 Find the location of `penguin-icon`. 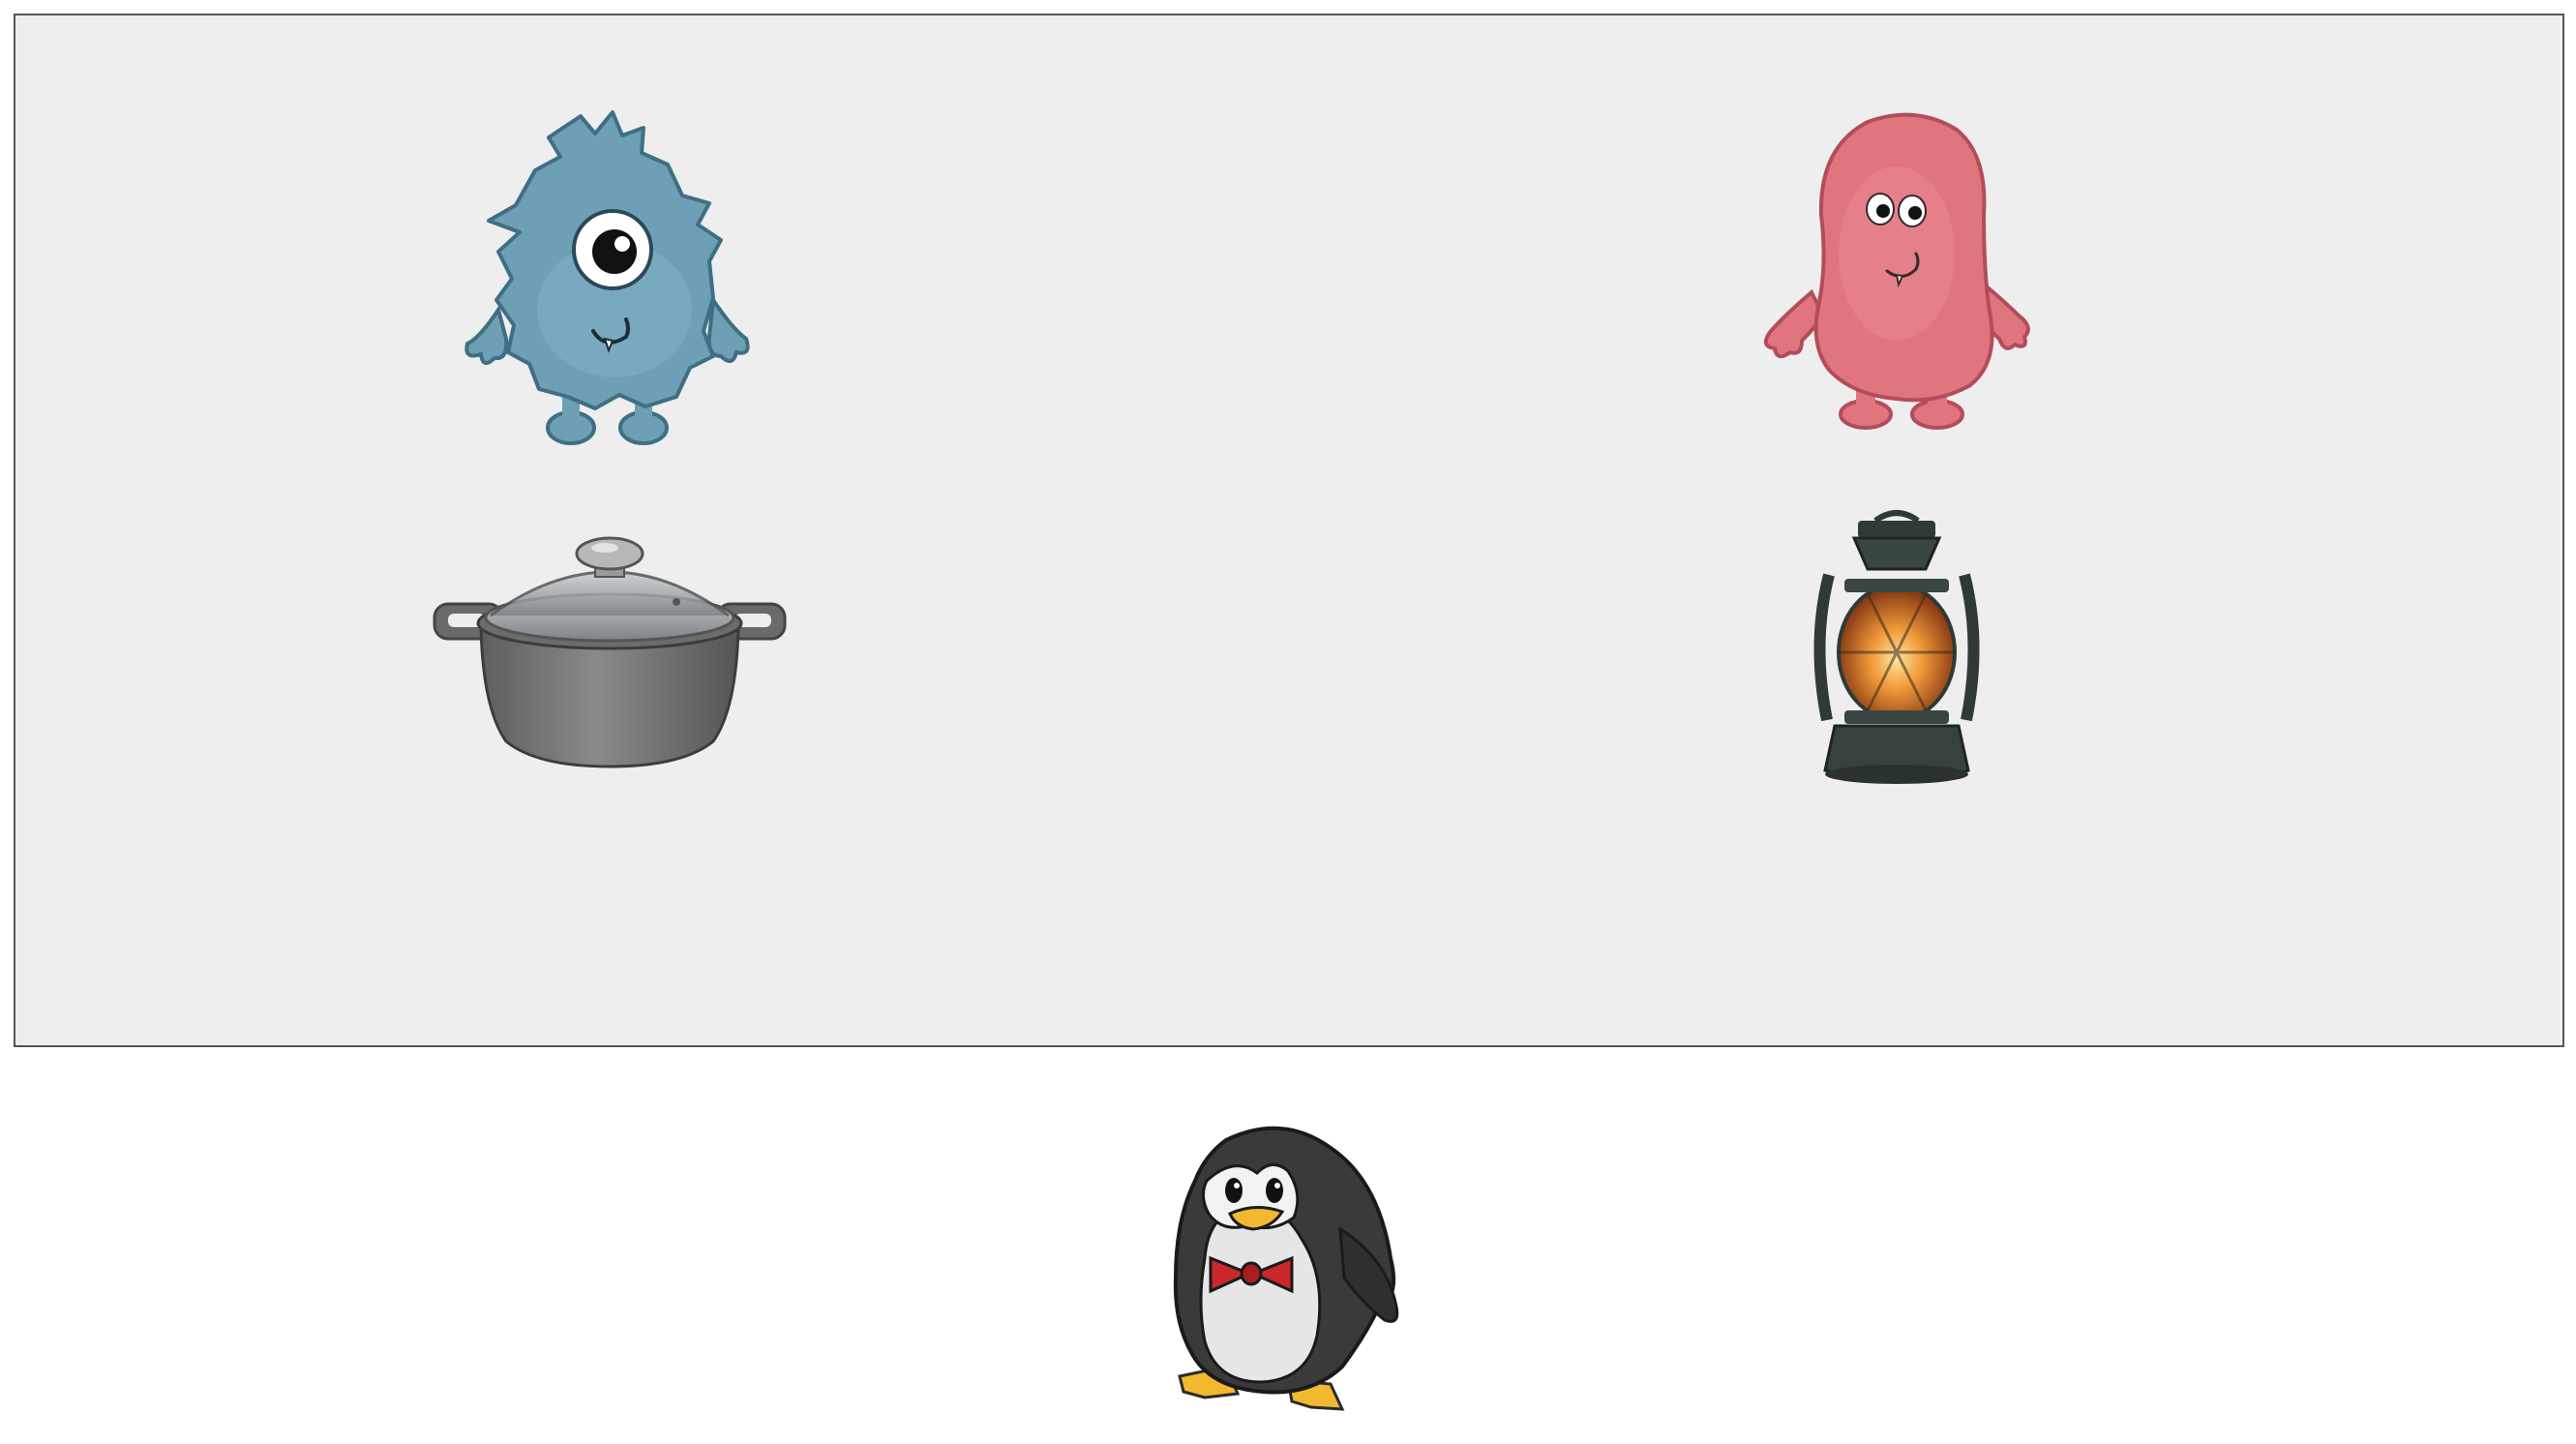

penguin-icon is located at coordinates (1286, 1268).